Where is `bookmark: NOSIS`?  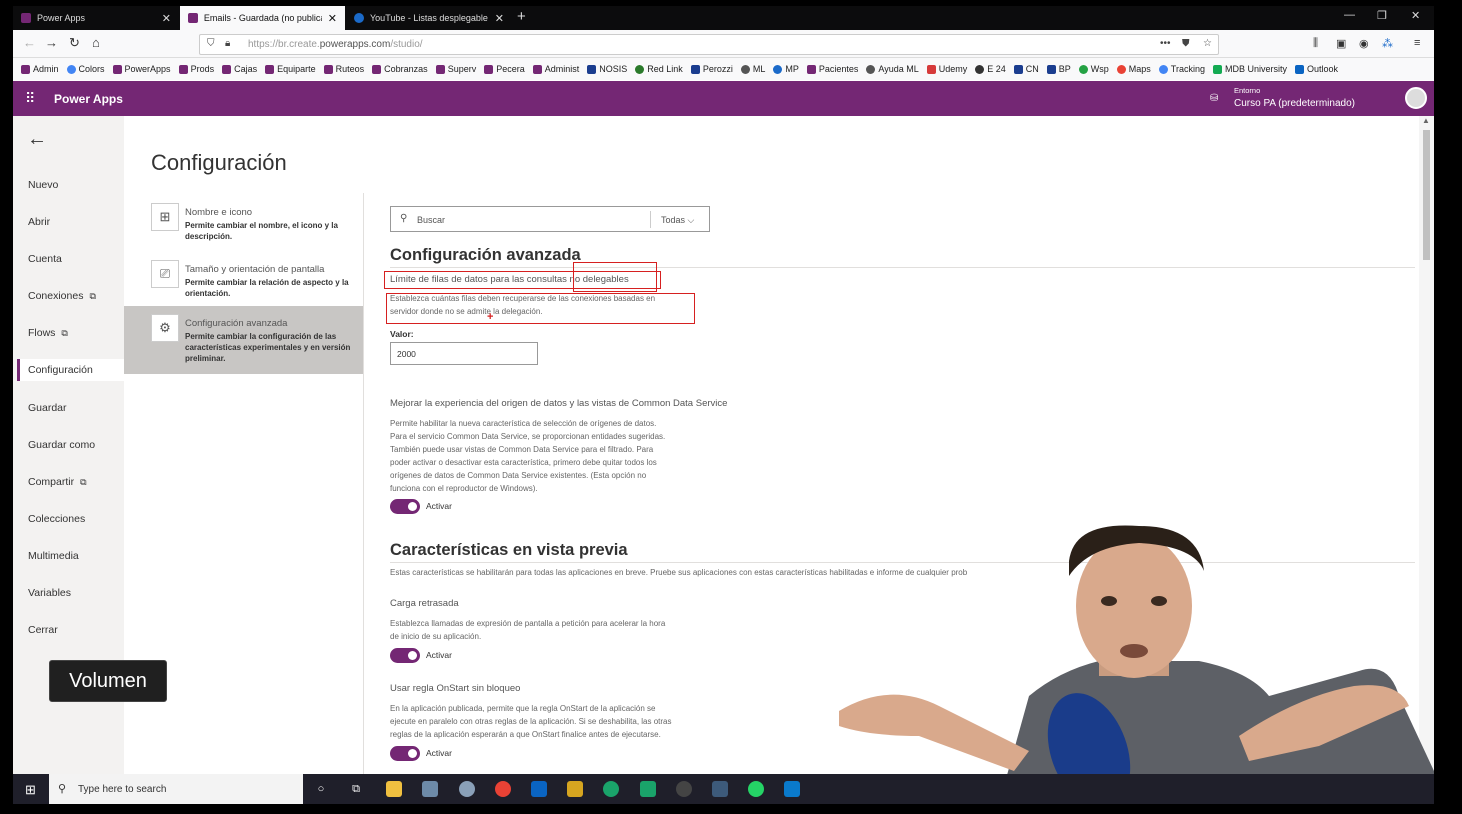 bookmark: NOSIS is located at coordinates (607, 69).